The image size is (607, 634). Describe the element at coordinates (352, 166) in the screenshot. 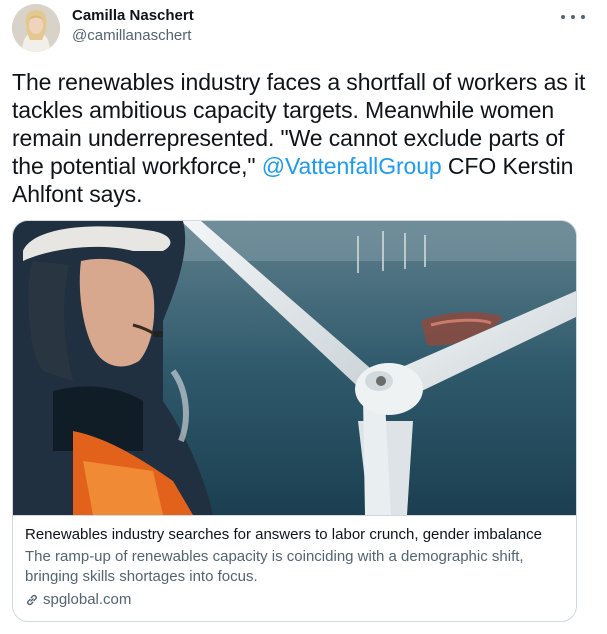

I see `mention-link: @VattenfallGroup` at that location.